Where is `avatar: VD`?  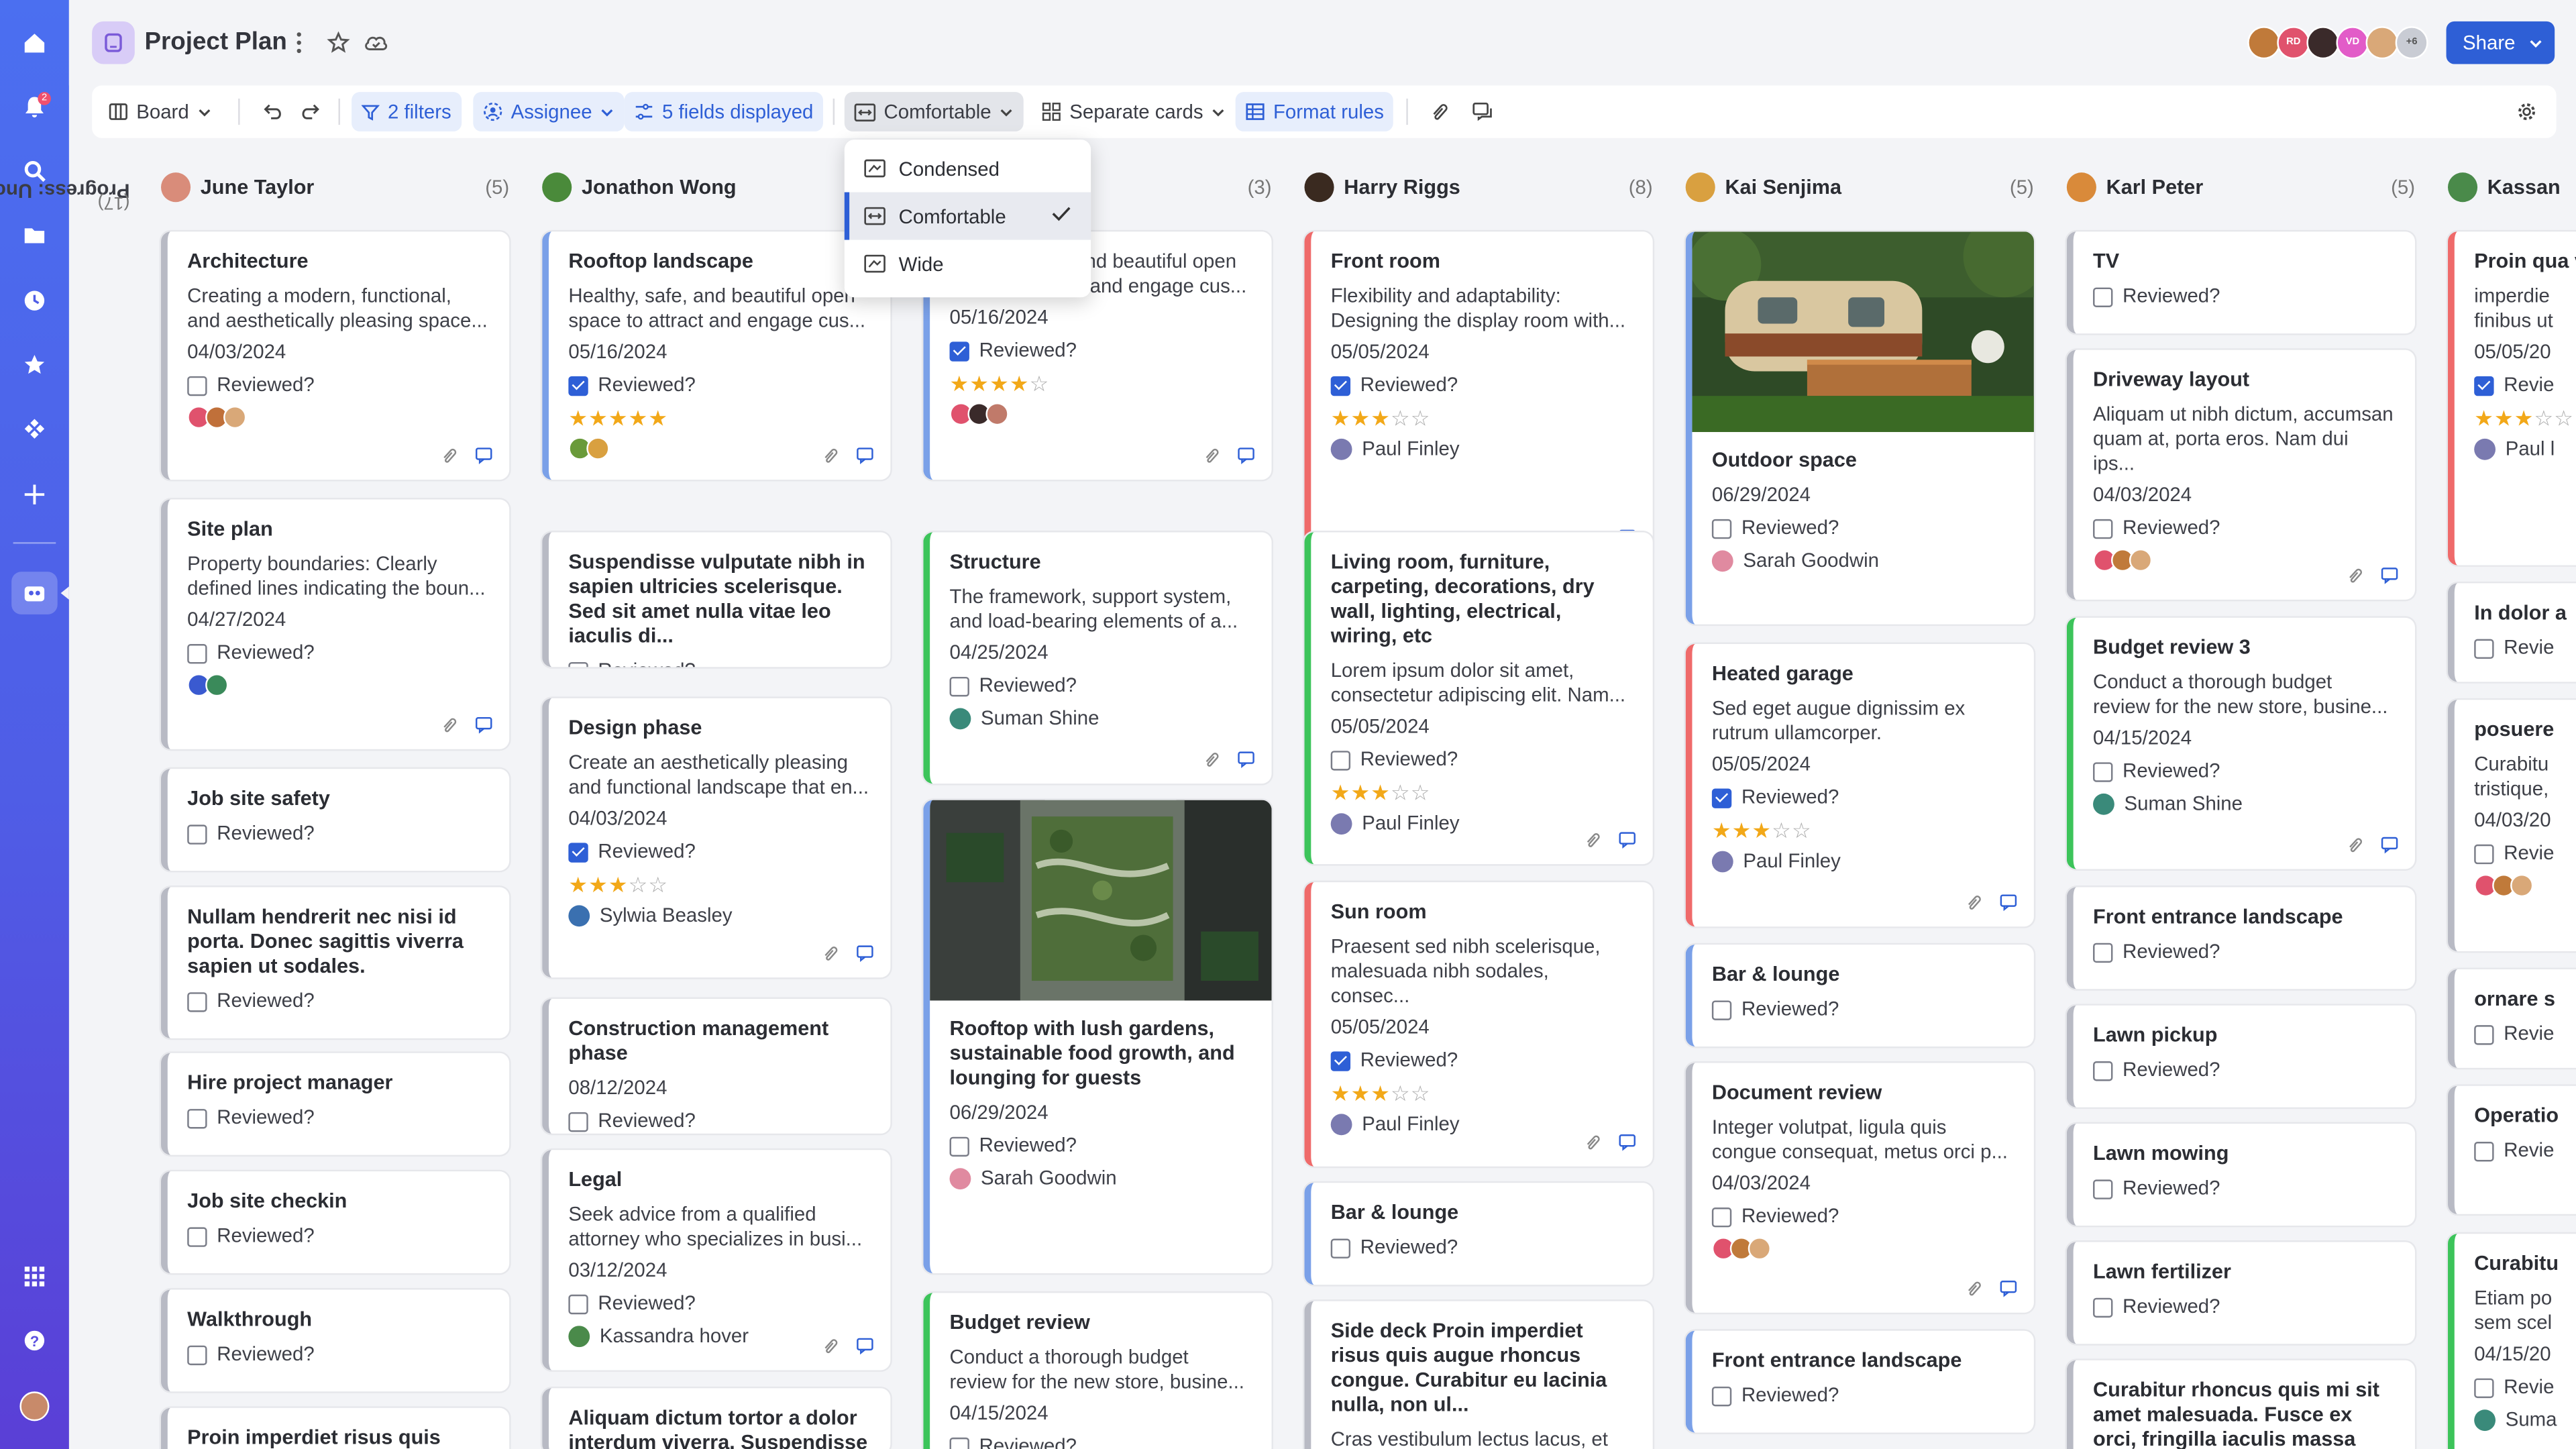 avatar: VD is located at coordinates (2352, 43).